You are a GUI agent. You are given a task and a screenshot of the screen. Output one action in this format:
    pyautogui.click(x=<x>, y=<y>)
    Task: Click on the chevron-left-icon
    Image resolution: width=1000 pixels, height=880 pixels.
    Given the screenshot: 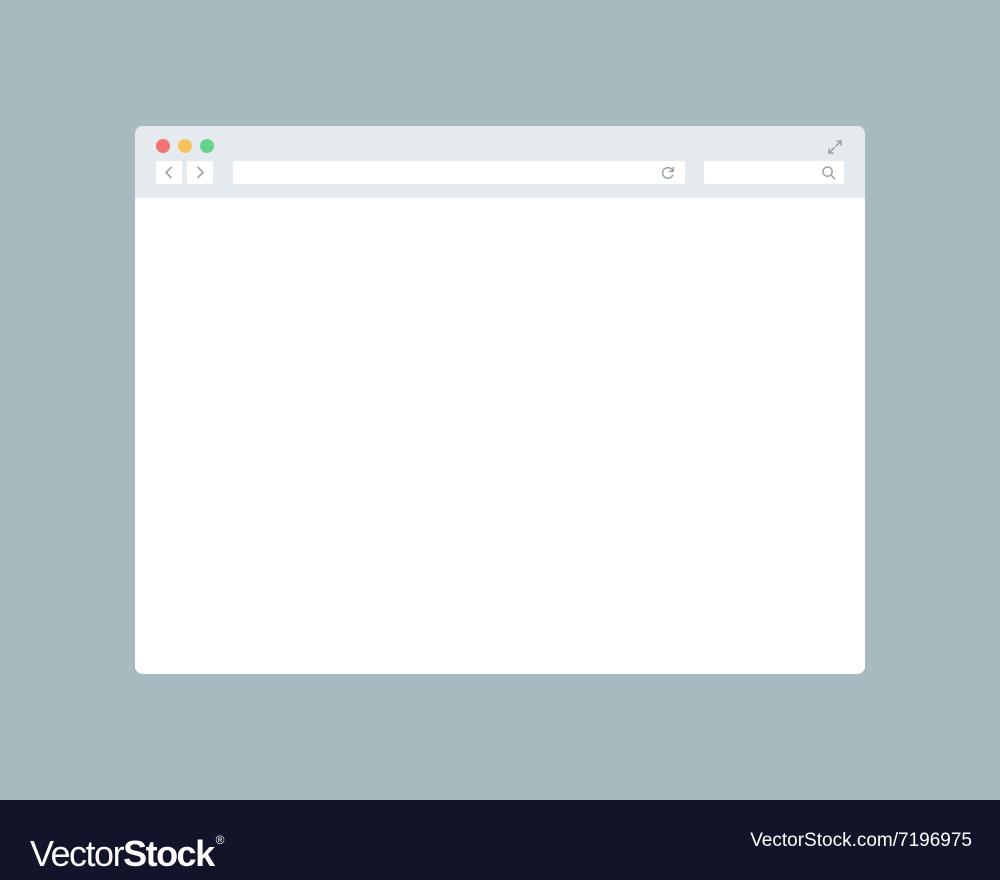 What is the action you would take?
    pyautogui.click(x=168, y=172)
    